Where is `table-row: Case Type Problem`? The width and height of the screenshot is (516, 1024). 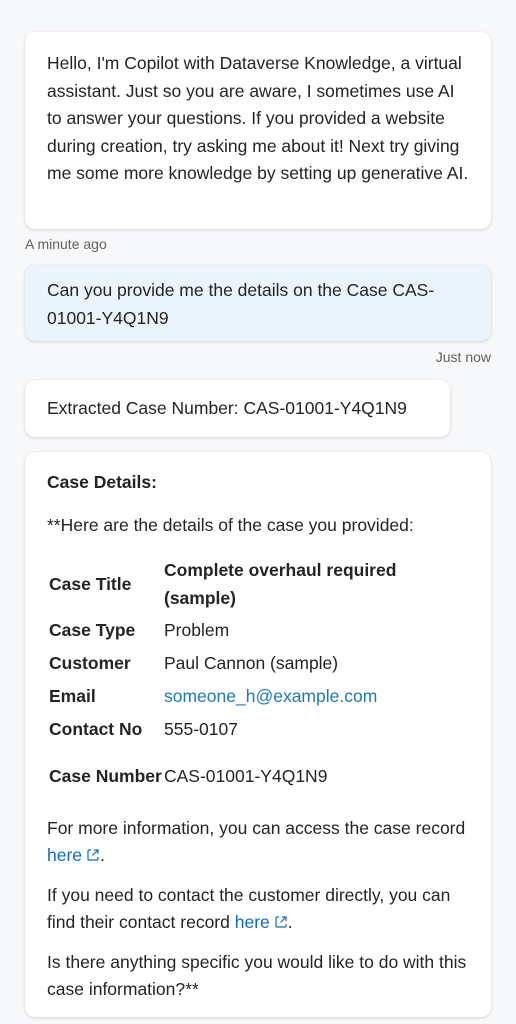
table-row: Case Type Problem is located at coordinates (251, 631).